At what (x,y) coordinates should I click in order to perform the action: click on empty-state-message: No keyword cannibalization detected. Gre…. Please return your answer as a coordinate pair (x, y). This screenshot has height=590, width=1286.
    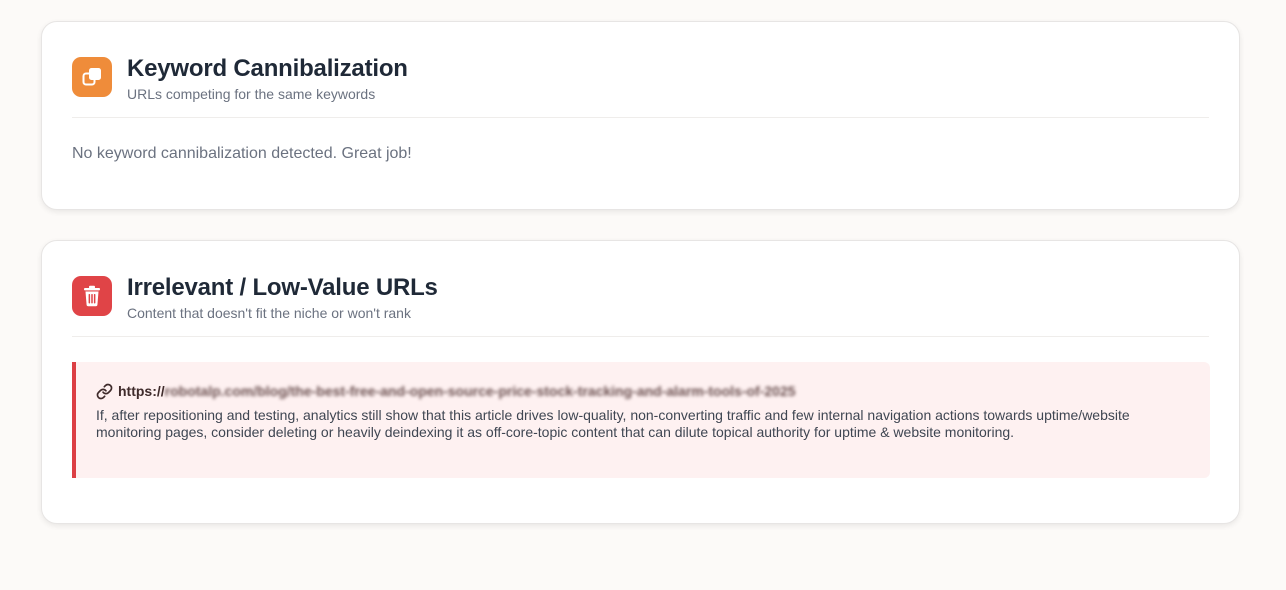
    Looking at the image, I should click on (242, 153).